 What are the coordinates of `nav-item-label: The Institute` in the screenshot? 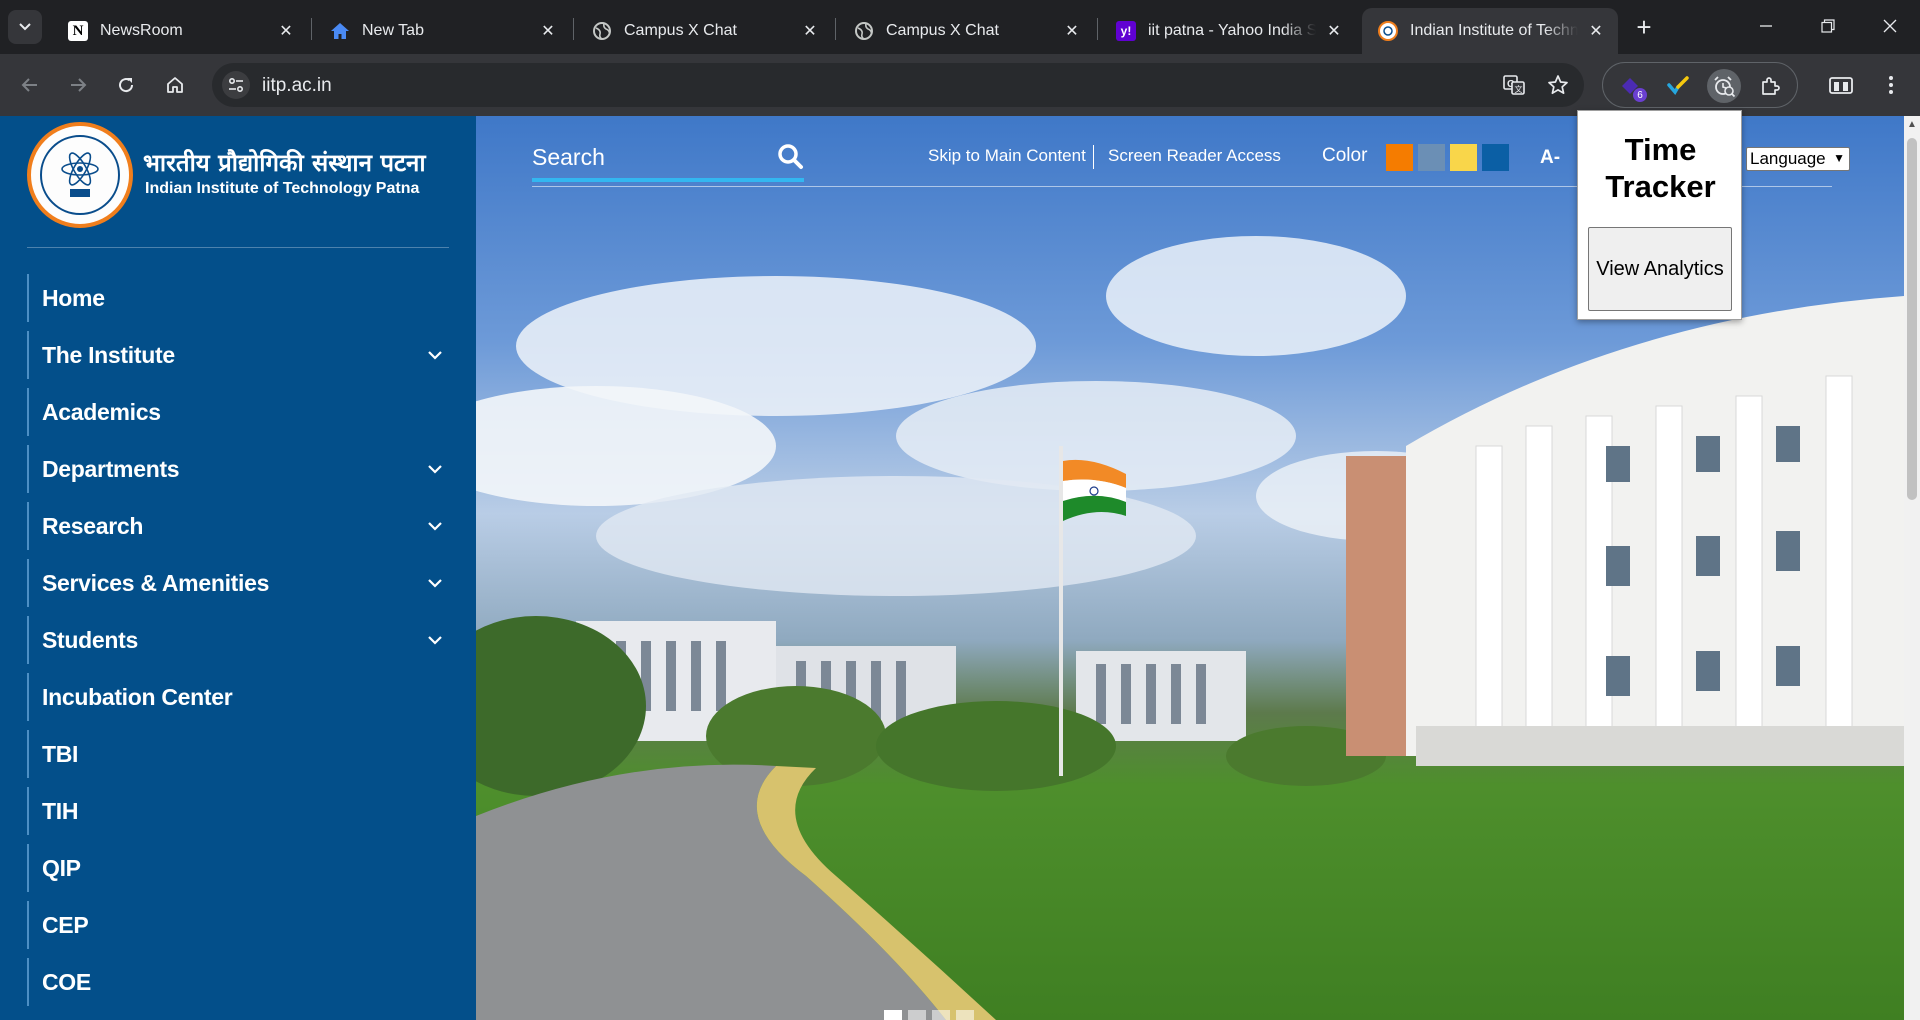 It's located at (108, 354).